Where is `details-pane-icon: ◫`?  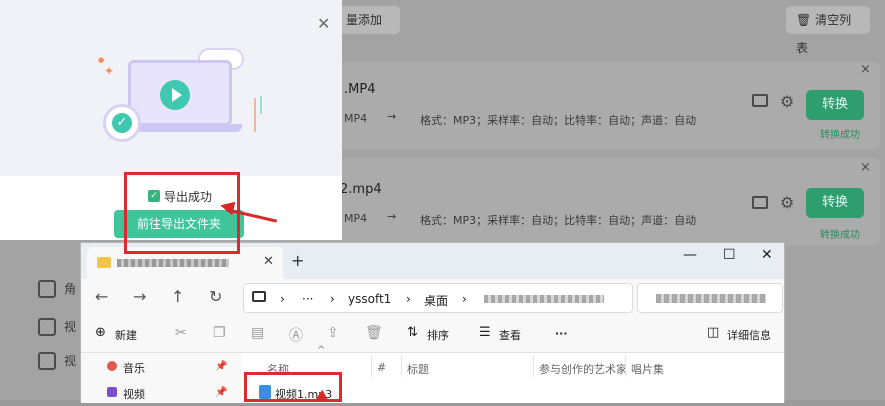
details-pane-icon: ◫ is located at coordinates (713, 332).